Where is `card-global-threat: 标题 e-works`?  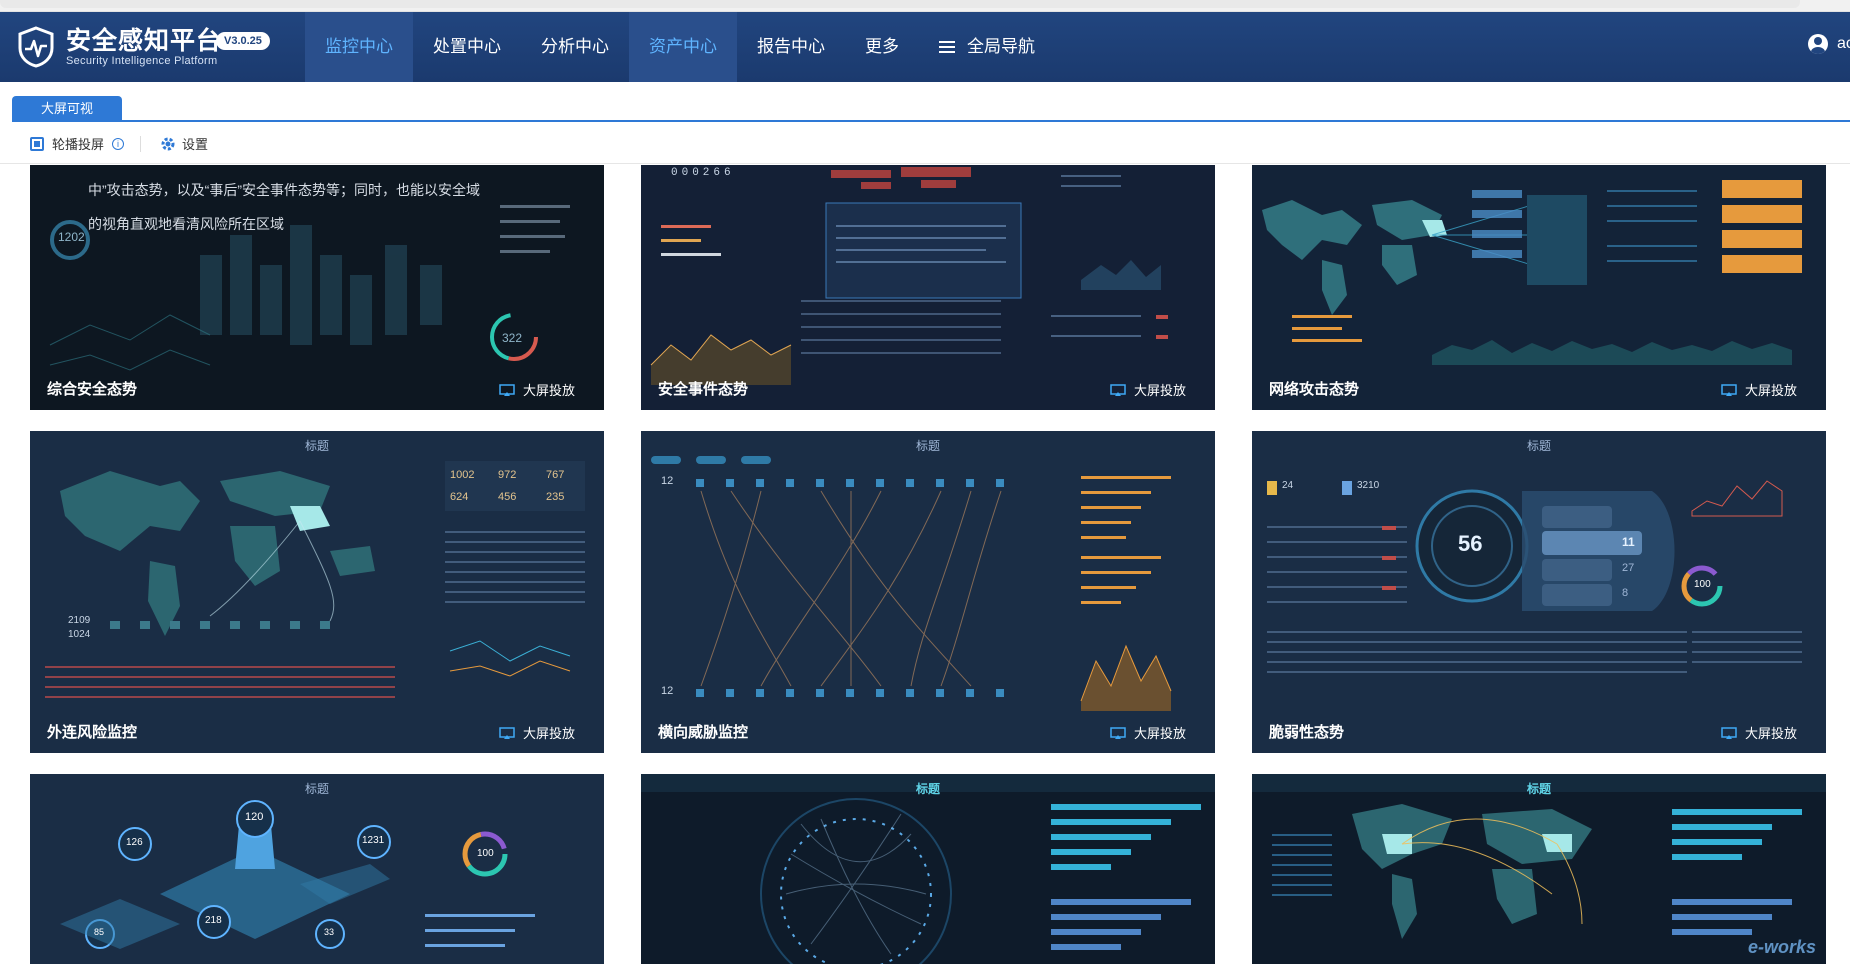 card-global-threat: 标题 e-works is located at coordinates (1539, 869).